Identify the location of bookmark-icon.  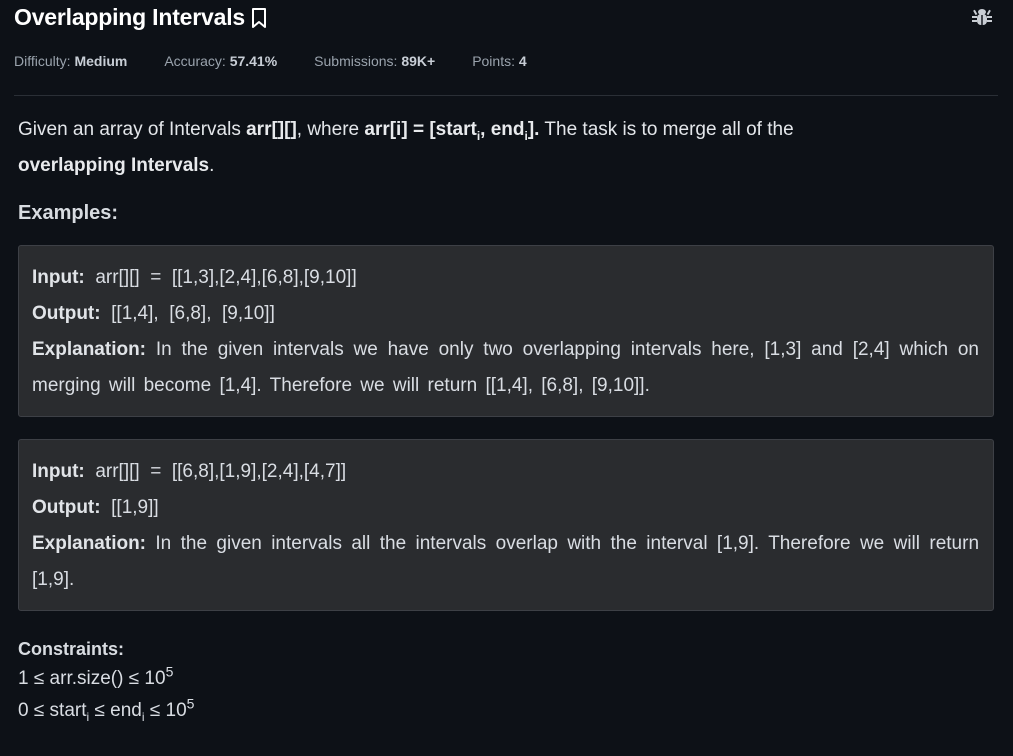
(259, 18).